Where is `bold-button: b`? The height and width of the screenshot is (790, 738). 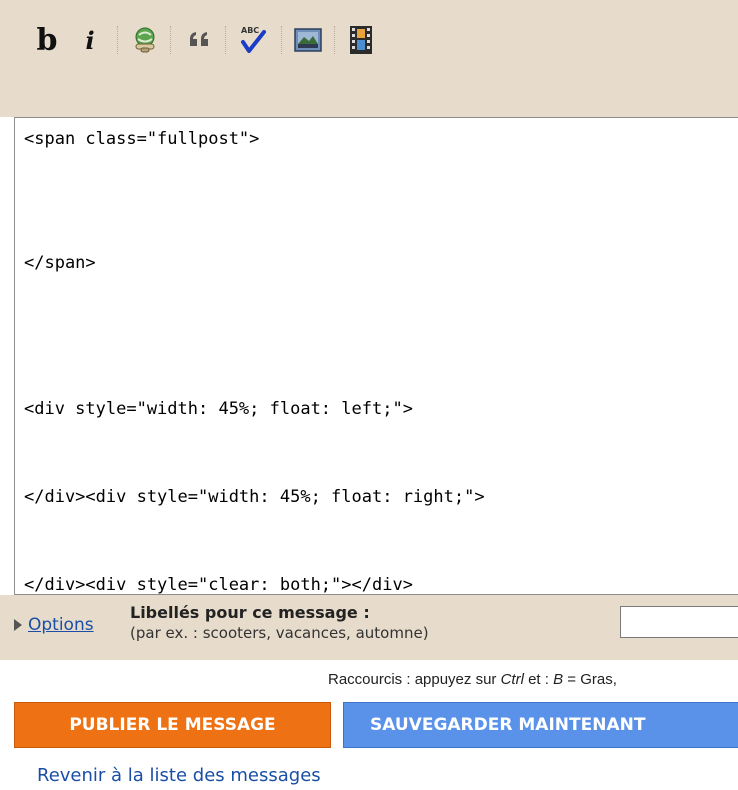 bold-button: b is located at coordinates (47, 40).